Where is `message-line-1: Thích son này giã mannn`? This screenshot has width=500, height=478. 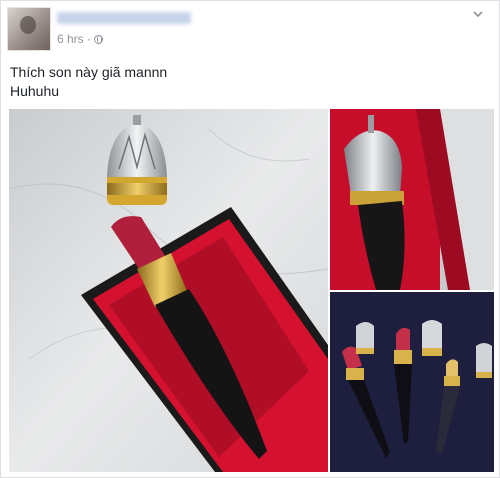
message-line-1: Thích son này giã mannn is located at coordinates (89, 72).